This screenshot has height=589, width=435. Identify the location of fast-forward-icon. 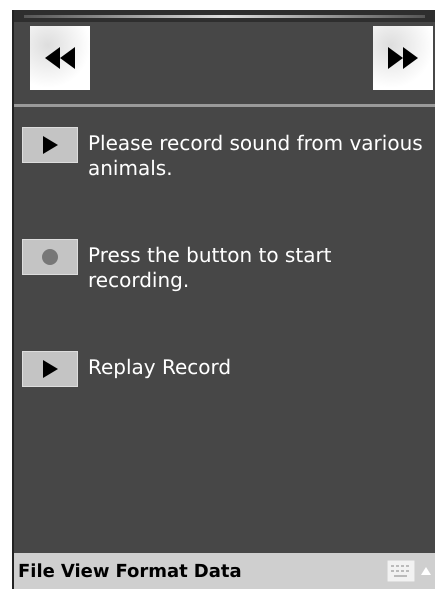
(403, 58).